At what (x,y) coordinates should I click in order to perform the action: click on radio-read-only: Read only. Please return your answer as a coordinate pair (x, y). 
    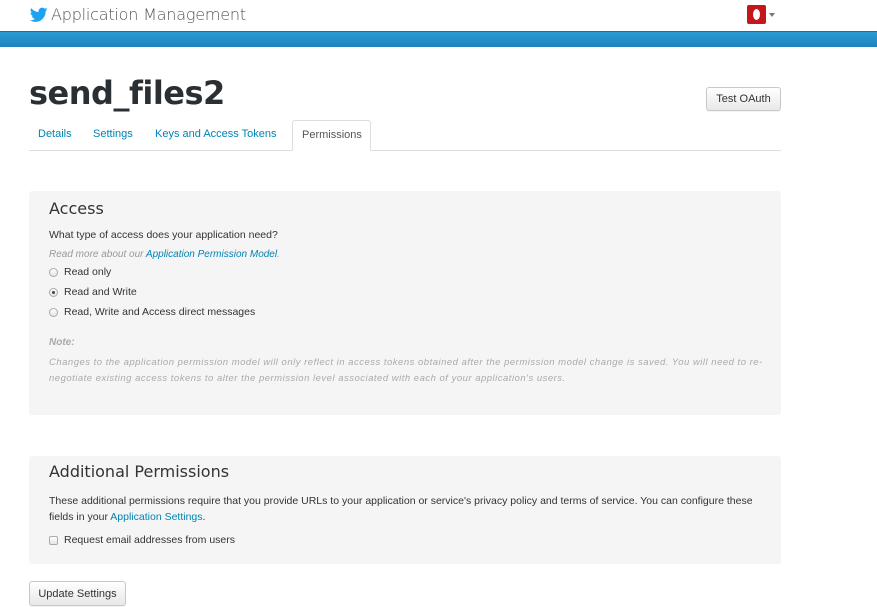
    Looking at the image, I should click on (80, 272).